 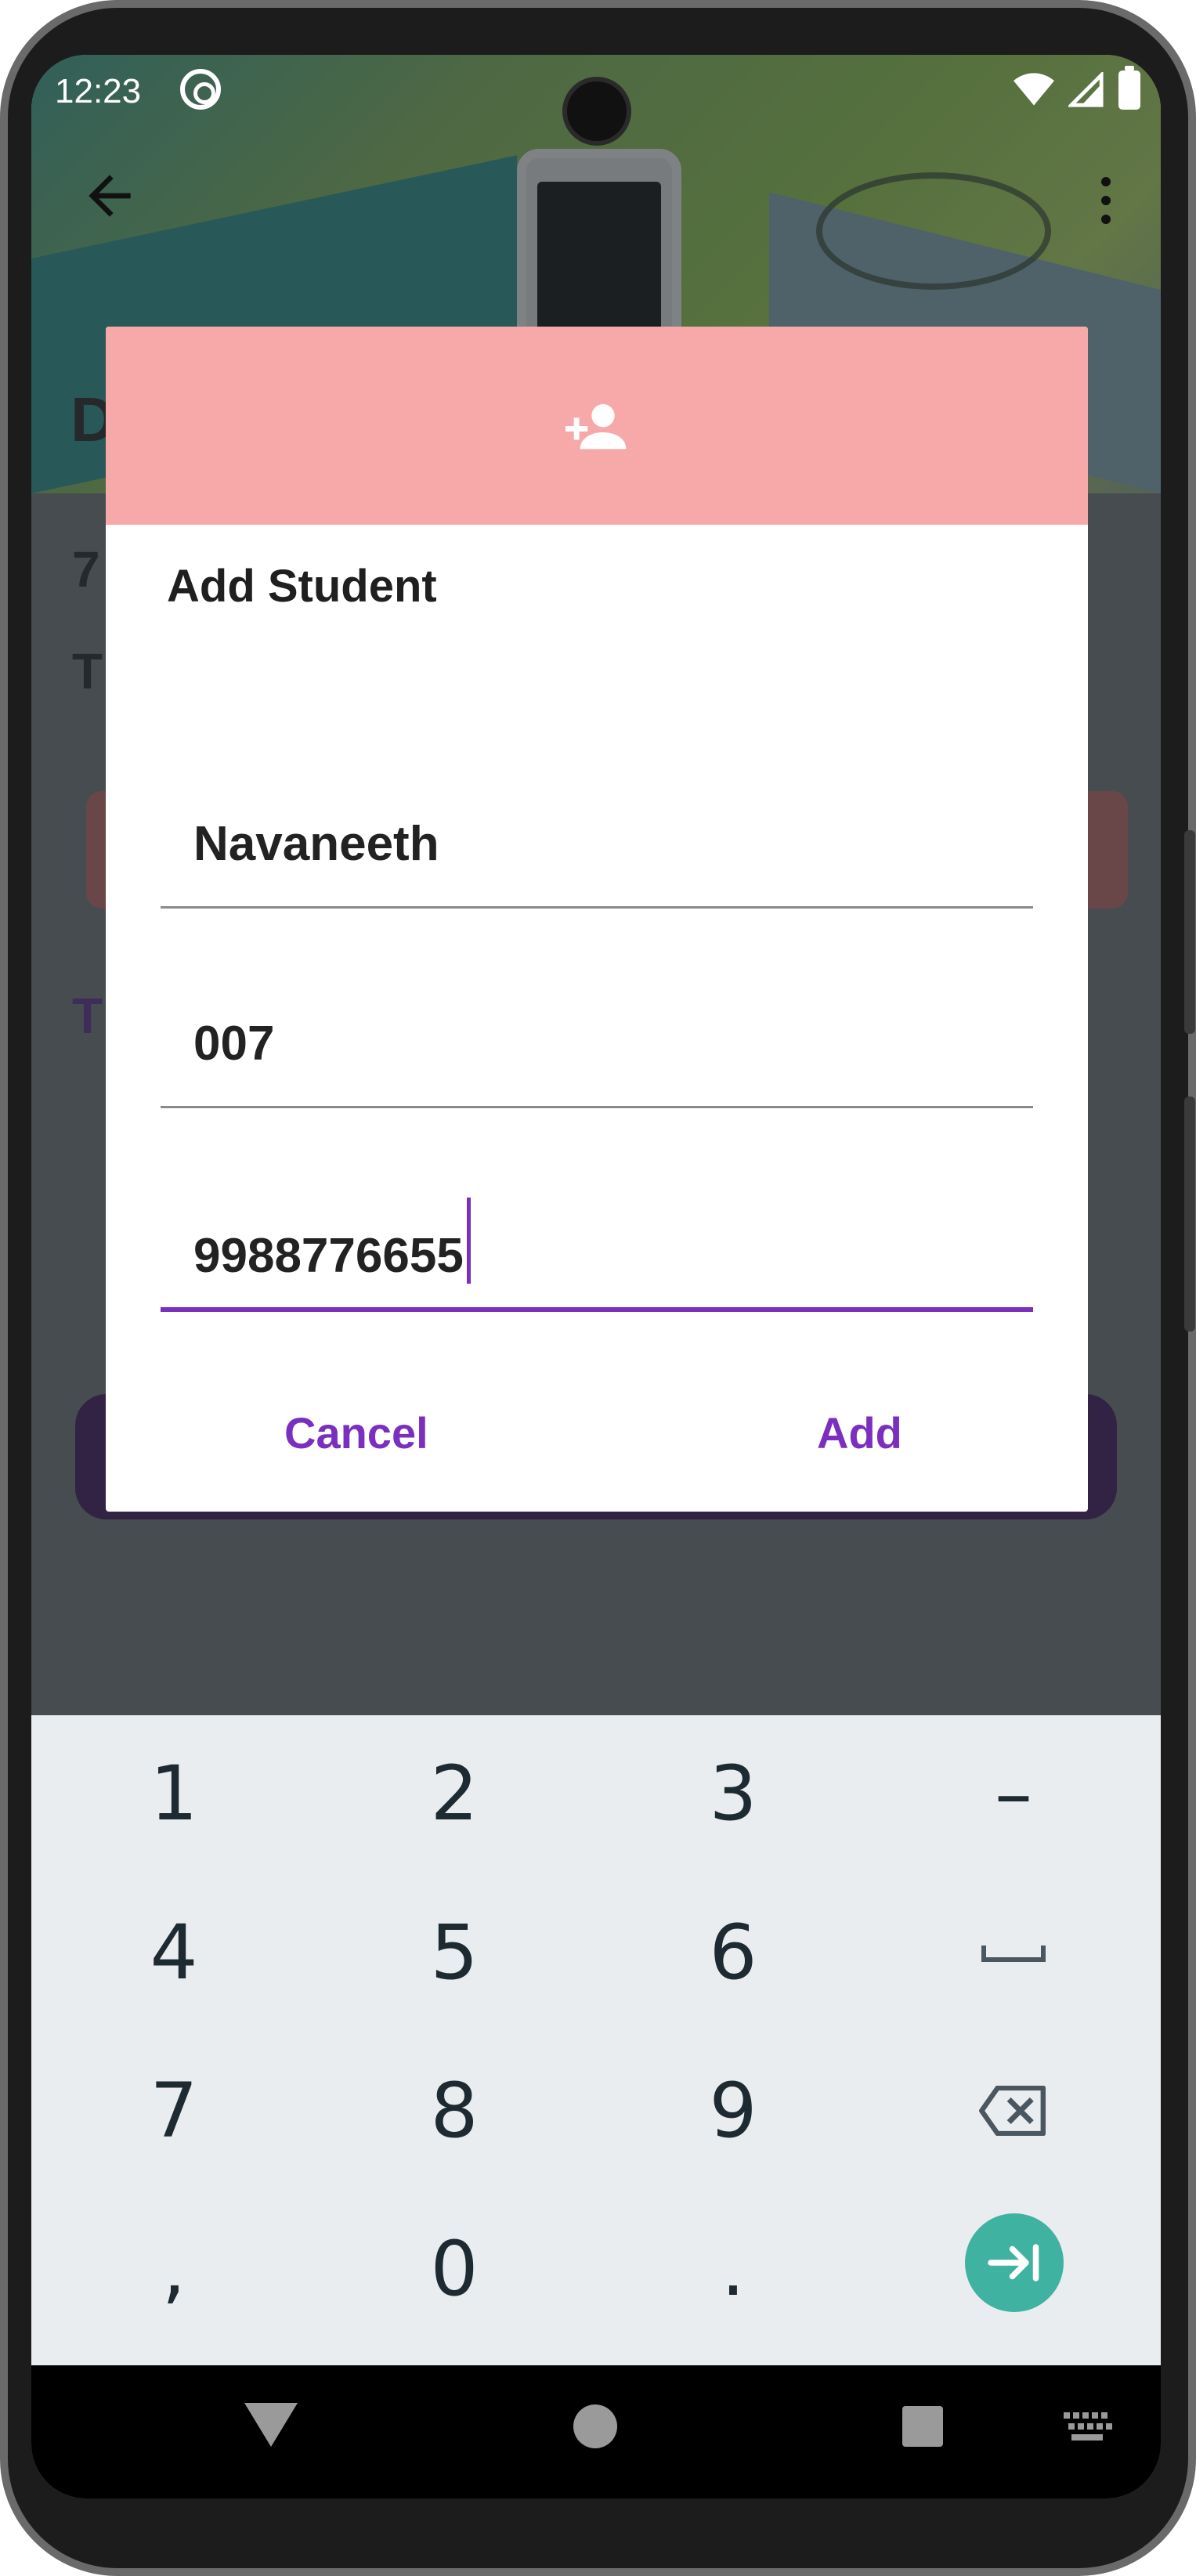 I want to click on more-options-icon, so click(x=1106, y=203).